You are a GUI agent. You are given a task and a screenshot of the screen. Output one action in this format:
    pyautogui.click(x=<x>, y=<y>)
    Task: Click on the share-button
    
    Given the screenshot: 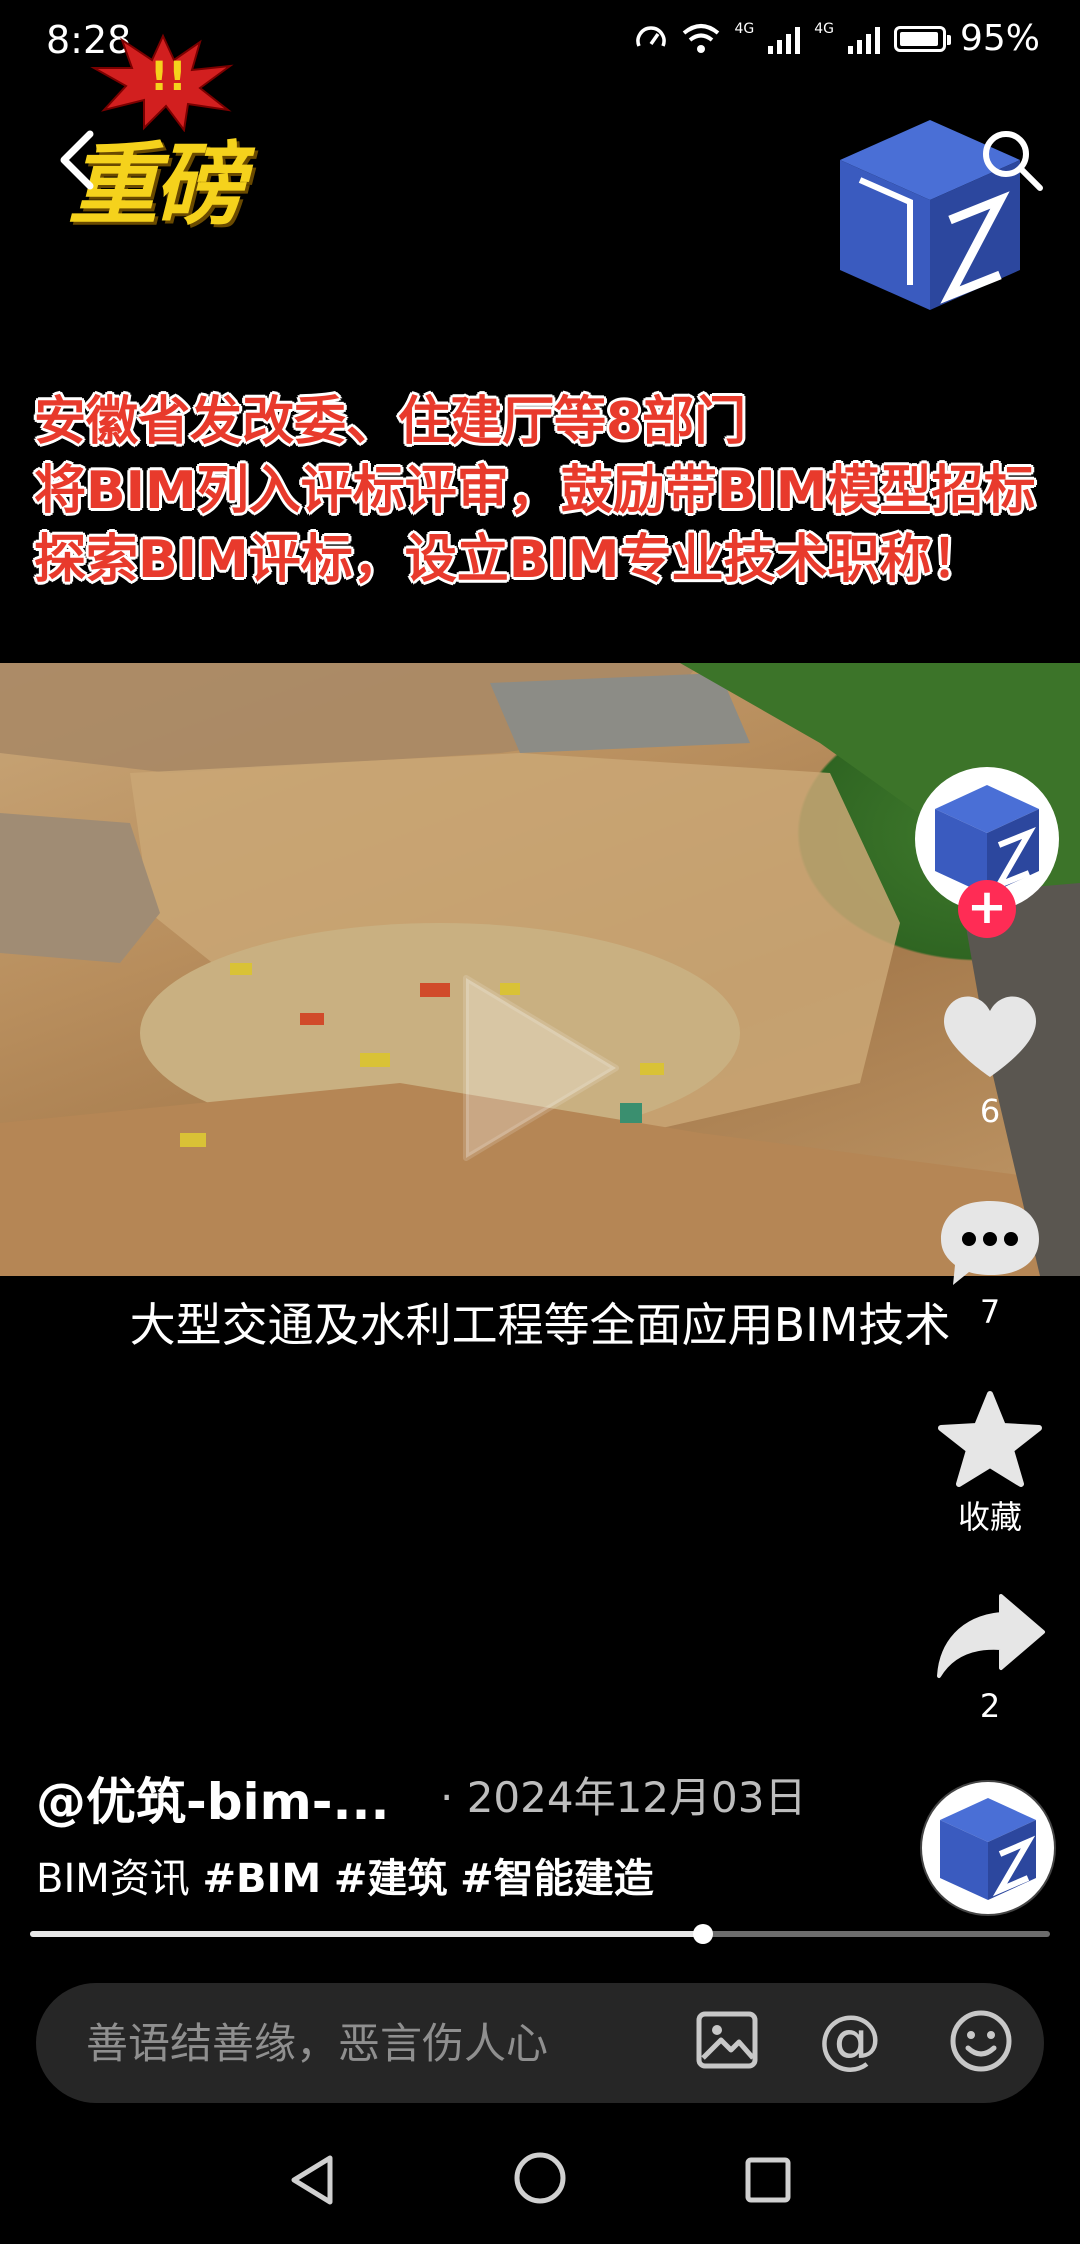 What is the action you would take?
    pyautogui.click(x=990, y=1635)
    